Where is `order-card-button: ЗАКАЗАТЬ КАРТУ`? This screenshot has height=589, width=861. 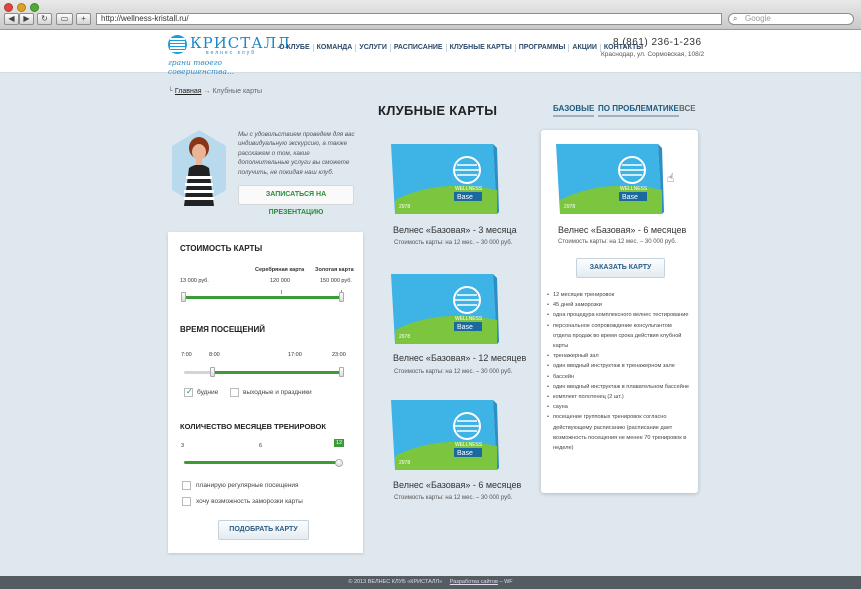 order-card-button: ЗАКАЗАТЬ КАРТУ is located at coordinates (620, 268).